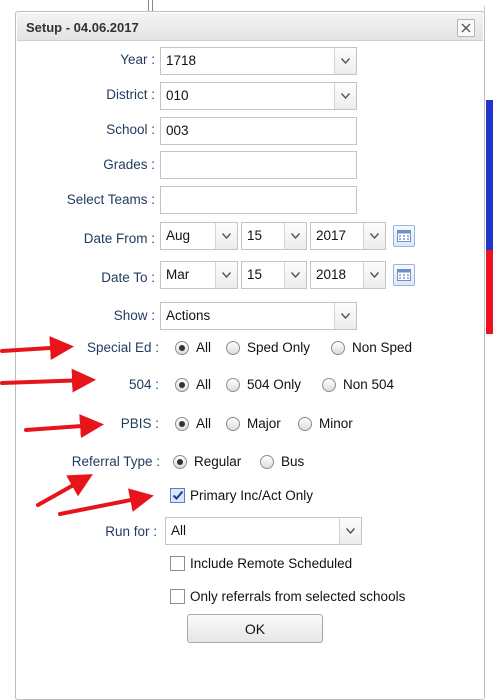 This screenshot has width=493, height=700. I want to click on date-to-month-value: Mar, so click(178, 274).